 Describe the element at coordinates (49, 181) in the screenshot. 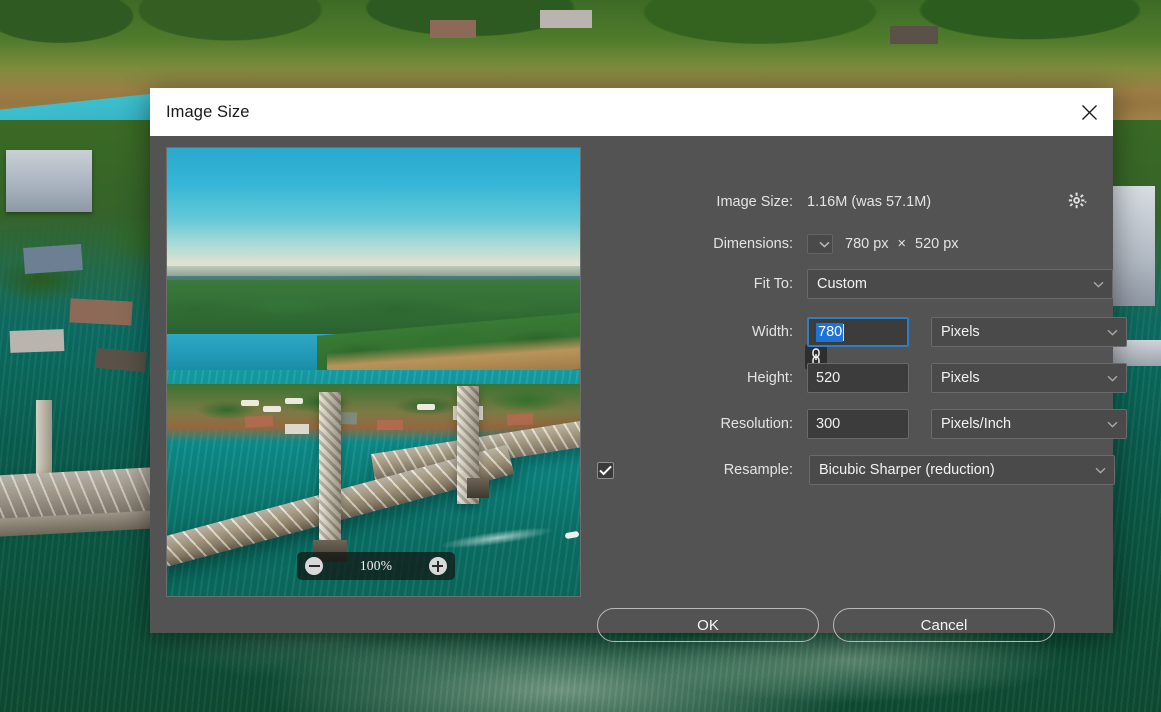

I see `background-building` at that location.